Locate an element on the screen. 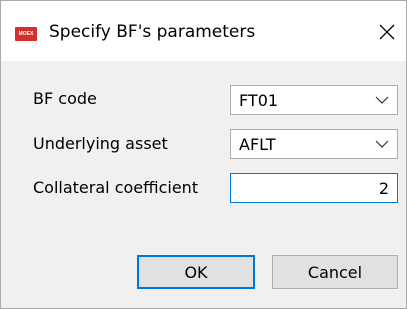 This screenshot has height=309, width=407. app-logo-icon: MOEX is located at coordinates (26, 34).